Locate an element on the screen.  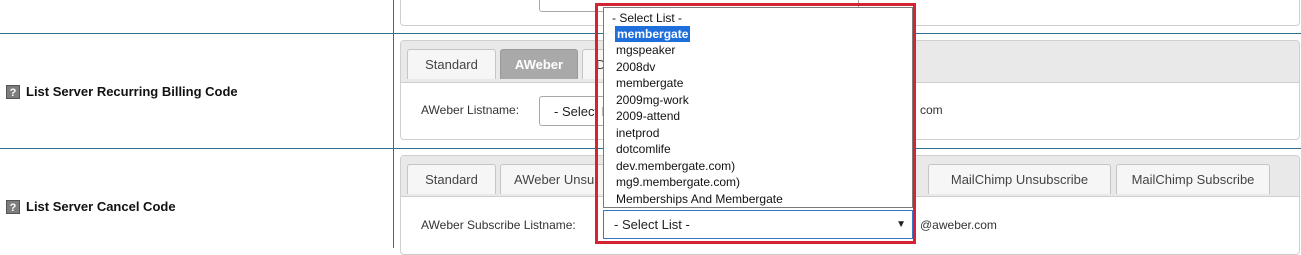
dropdown-option: 2009mg-work is located at coordinates (652, 100).